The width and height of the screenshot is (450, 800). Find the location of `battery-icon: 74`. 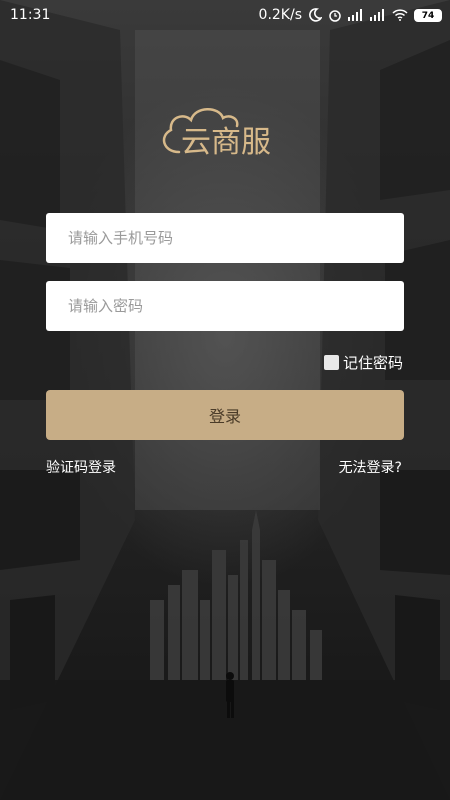

battery-icon: 74 is located at coordinates (428, 15).